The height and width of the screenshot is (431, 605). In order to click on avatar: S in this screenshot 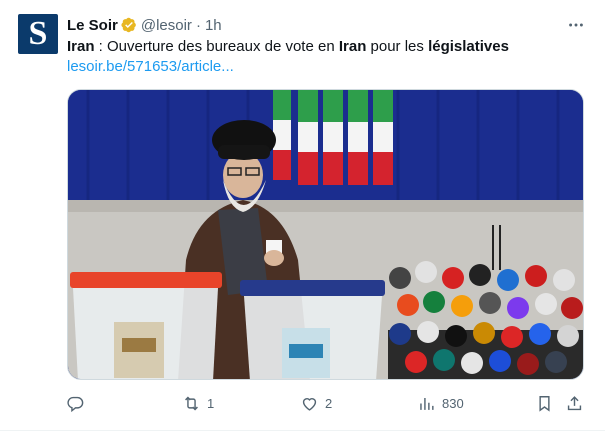, I will do `click(38, 34)`.